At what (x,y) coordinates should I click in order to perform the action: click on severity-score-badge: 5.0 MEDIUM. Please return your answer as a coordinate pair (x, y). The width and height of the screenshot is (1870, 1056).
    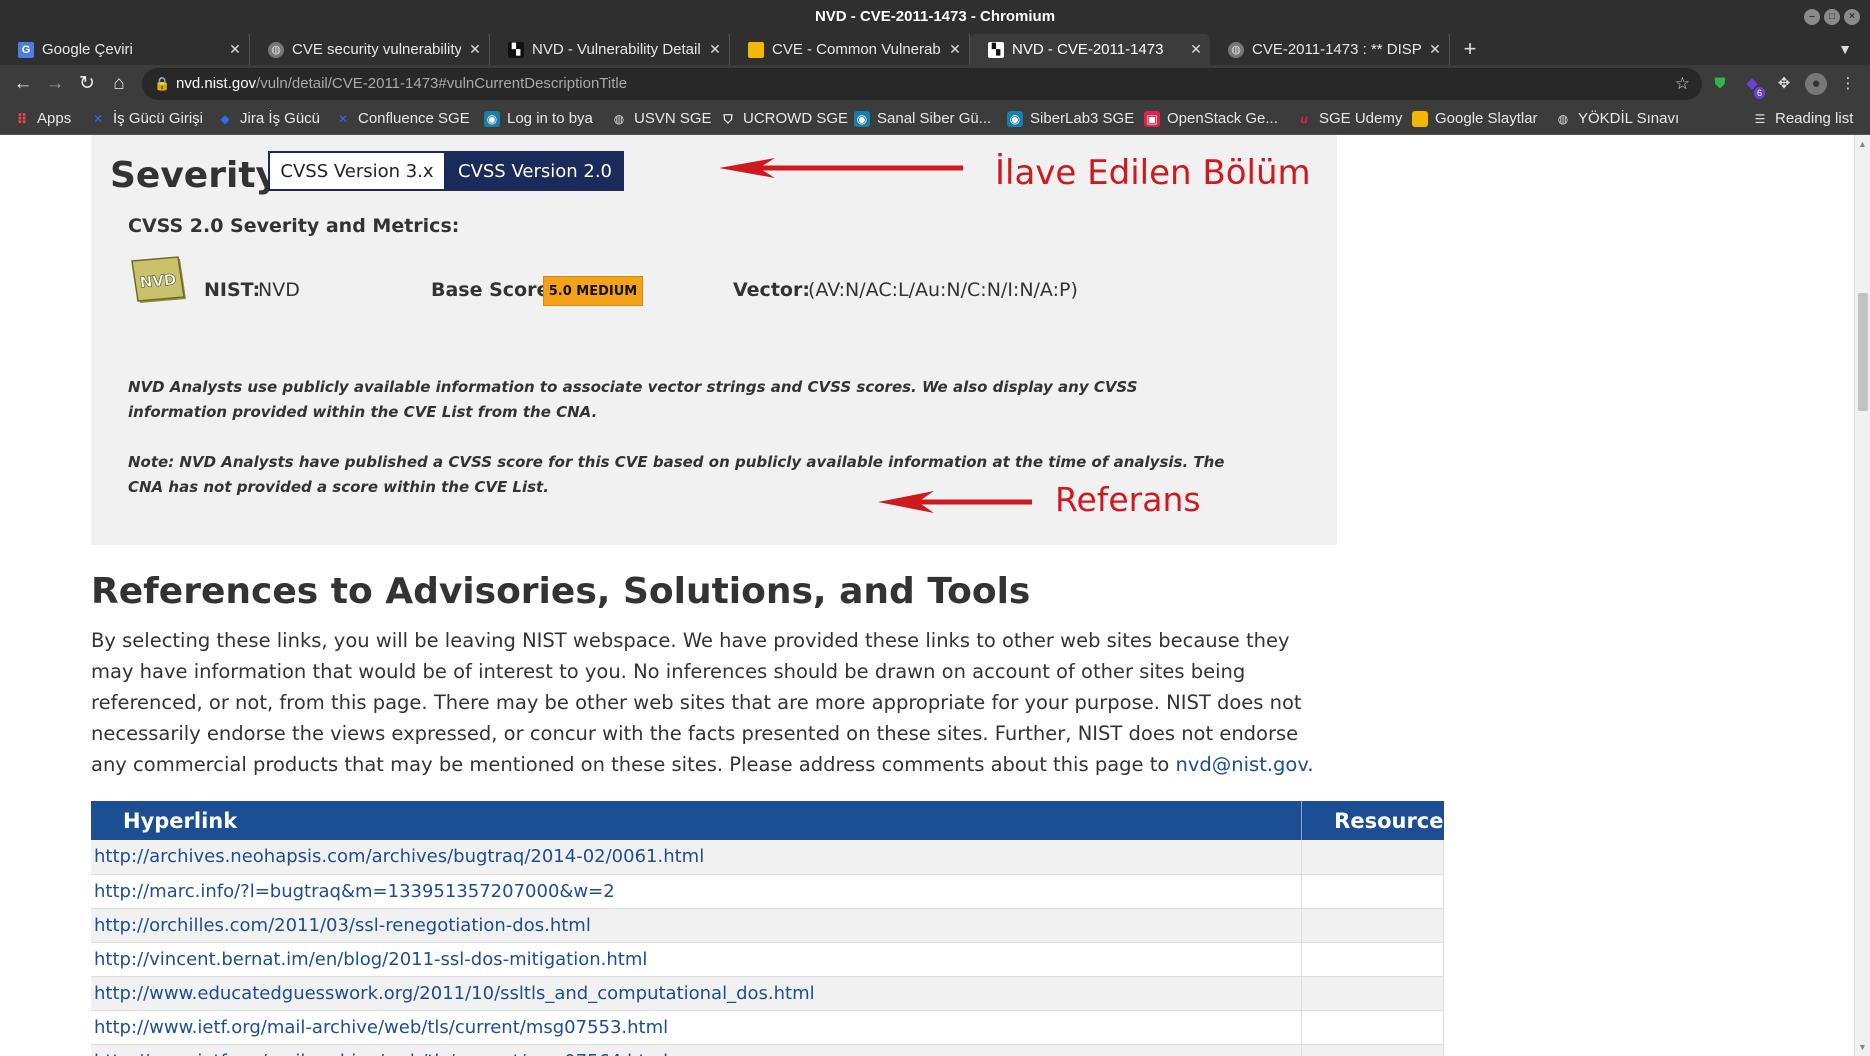
    Looking at the image, I should click on (593, 291).